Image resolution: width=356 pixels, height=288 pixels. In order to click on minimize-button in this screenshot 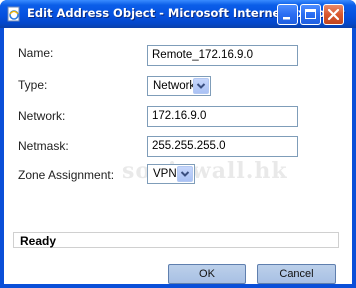, I will do `click(287, 14)`.